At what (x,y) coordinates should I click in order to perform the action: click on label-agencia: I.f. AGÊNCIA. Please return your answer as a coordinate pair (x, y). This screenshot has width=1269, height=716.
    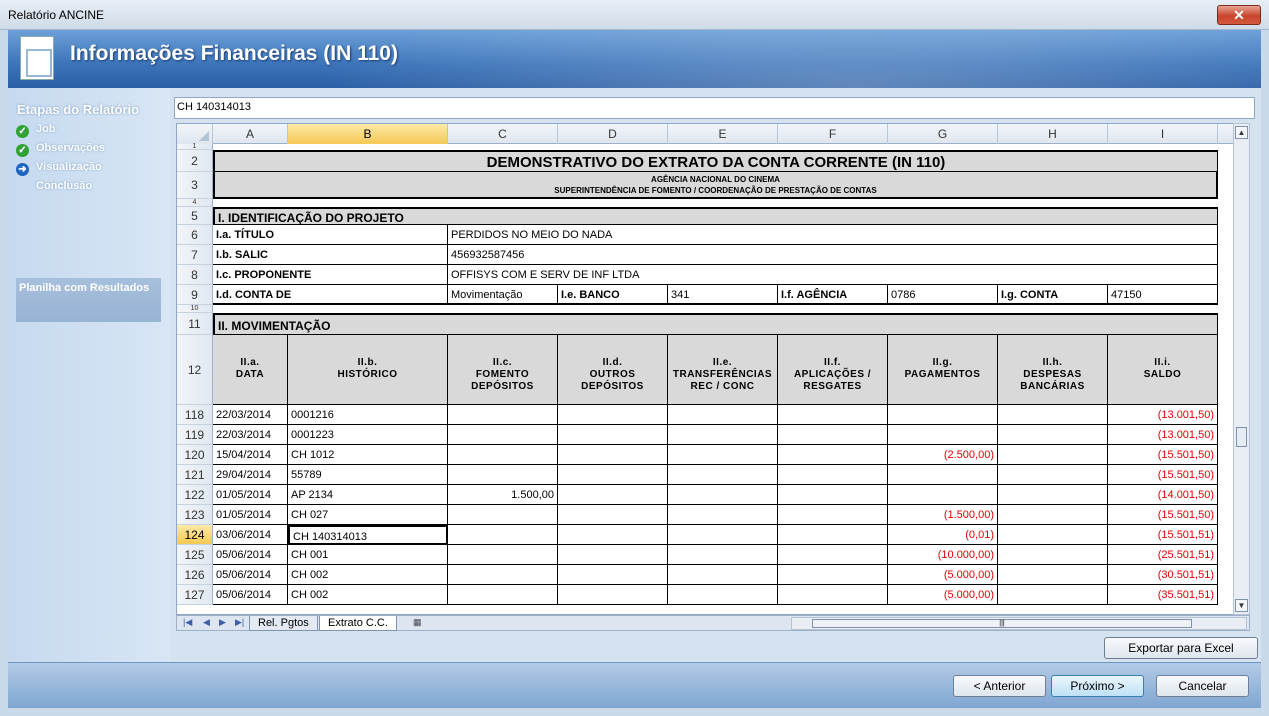
    Looking at the image, I should click on (833, 295).